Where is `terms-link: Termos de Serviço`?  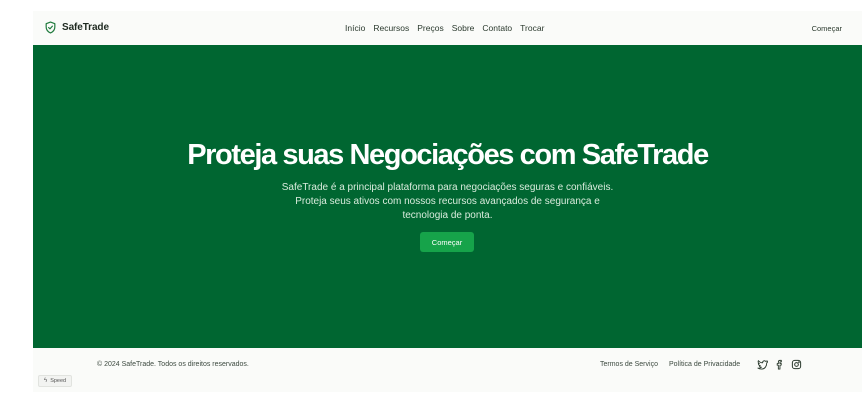 terms-link: Termos de Serviço is located at coordinates (629, 364).